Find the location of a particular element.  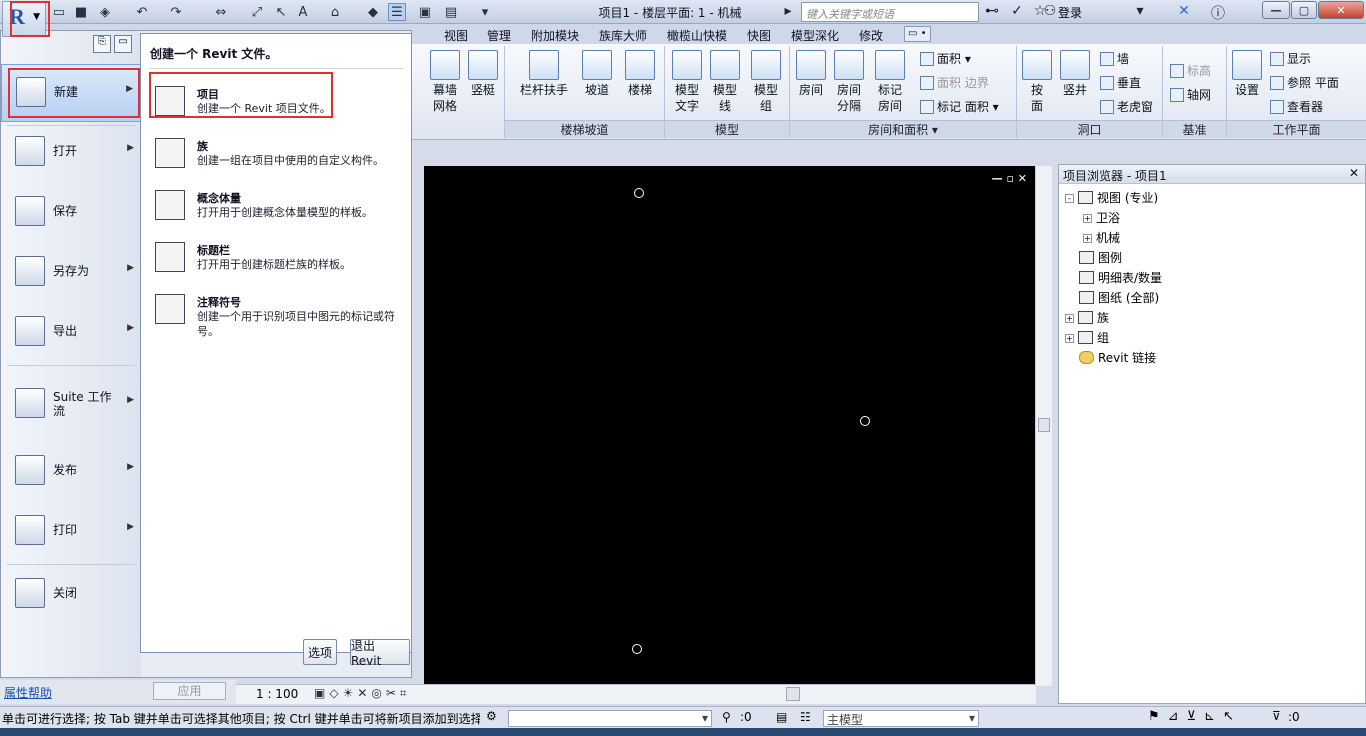

selection-filter-icon: ⚲ is located at coordinates (726, 717).